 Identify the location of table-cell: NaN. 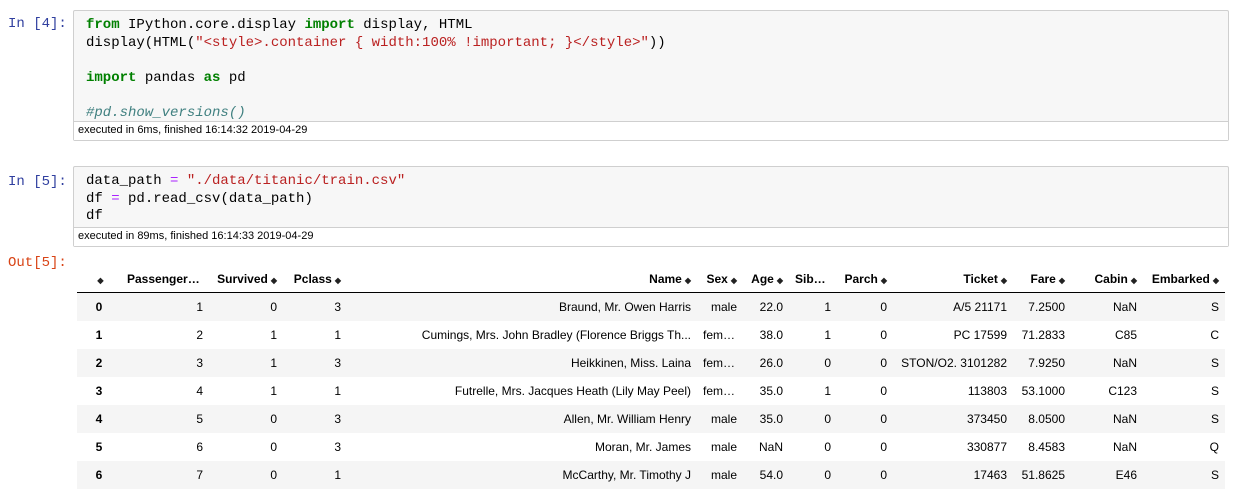
(1124, 419).